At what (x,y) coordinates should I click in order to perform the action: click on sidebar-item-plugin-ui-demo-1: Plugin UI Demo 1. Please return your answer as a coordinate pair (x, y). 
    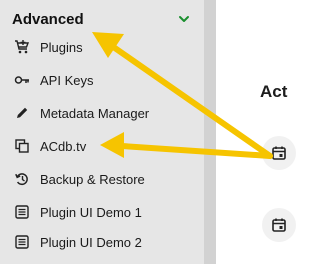
    Looking at the image, I should click on (107, 212).